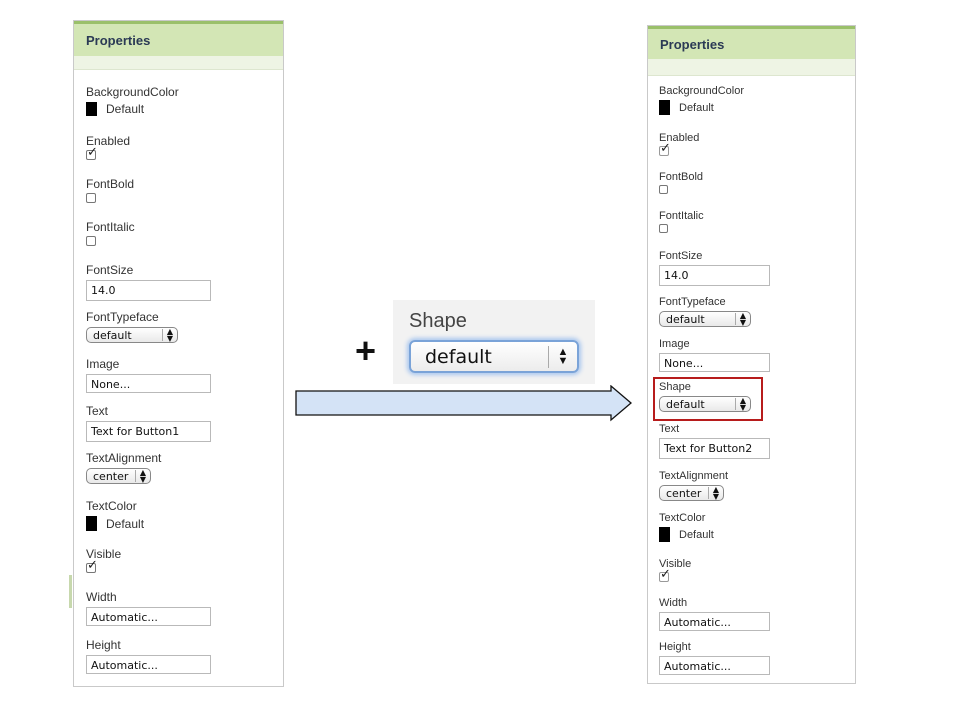  What do you see at coordinates (70, 591) in the screenshot?
I see `panel-edge-mark` at bounding box center [70, 591].